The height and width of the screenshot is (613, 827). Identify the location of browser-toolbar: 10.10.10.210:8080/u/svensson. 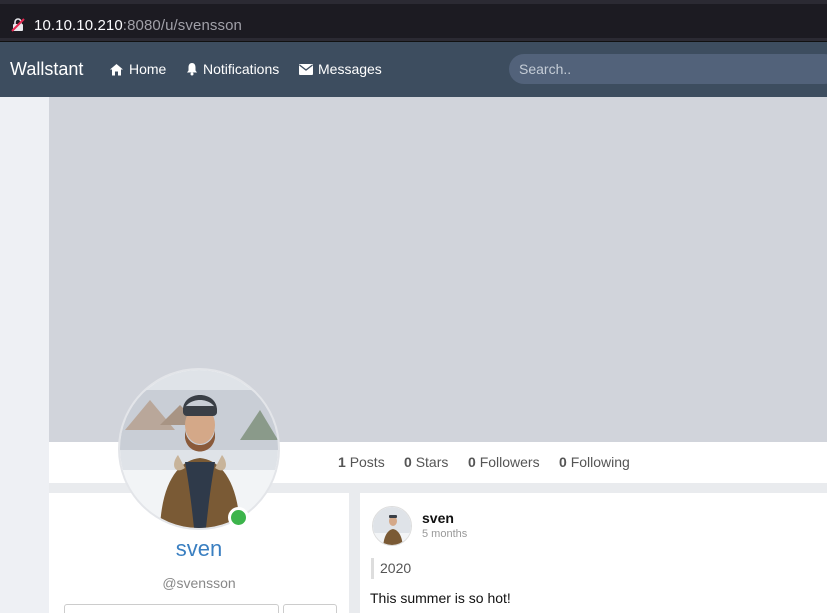
(413, 21).